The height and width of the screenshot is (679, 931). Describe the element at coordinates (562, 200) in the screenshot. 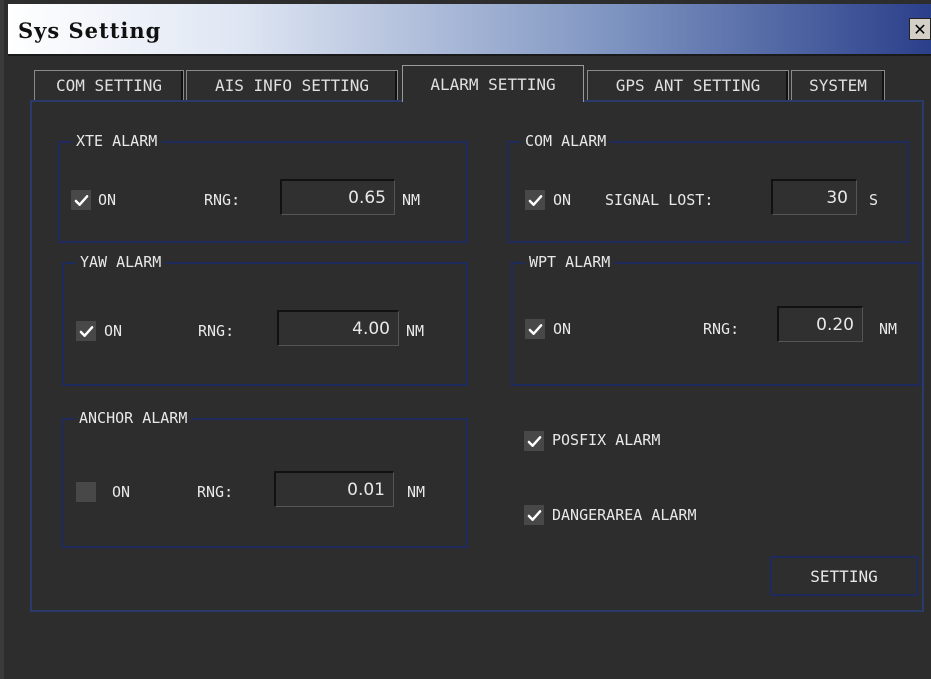

I see `com-alarm-on-label: ON` at that location.